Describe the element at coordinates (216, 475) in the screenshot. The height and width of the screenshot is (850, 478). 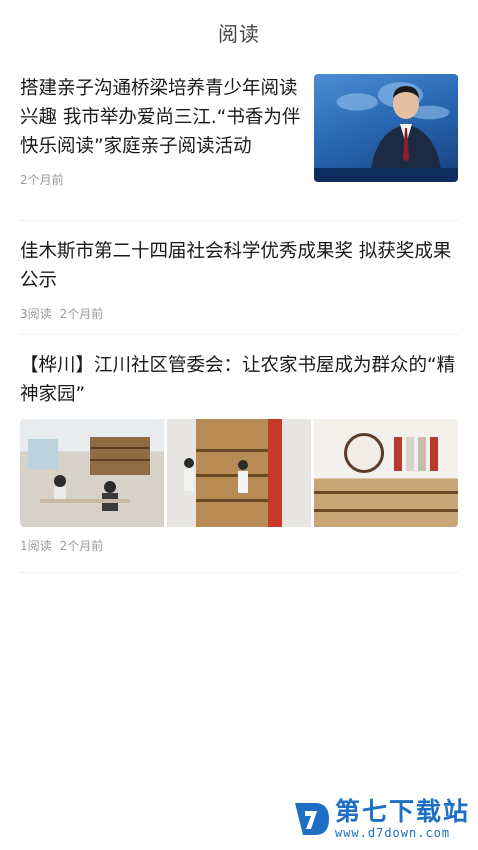
I see `bookshelf-image` at that location.